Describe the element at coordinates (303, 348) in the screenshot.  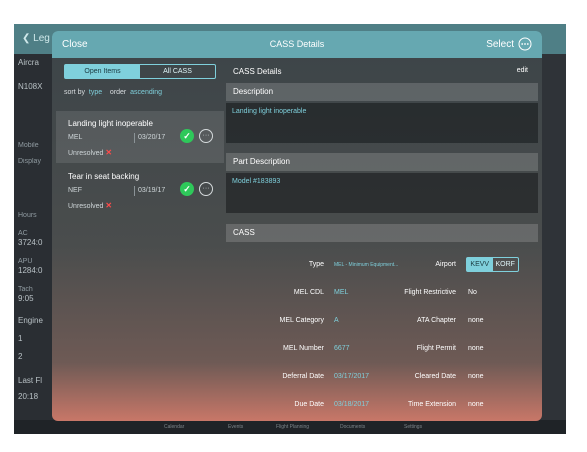
I see `field-label: MEL Number` at that location.